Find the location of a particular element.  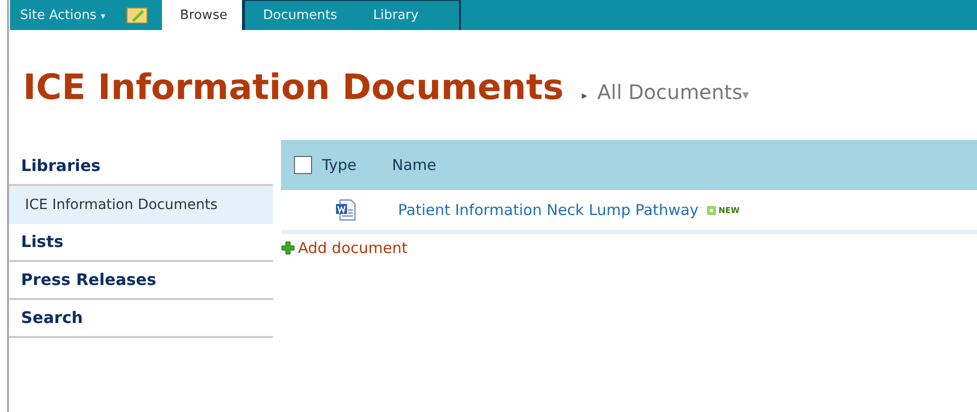

view-selector: All Documents▾ is located at coordinates (673, 92).